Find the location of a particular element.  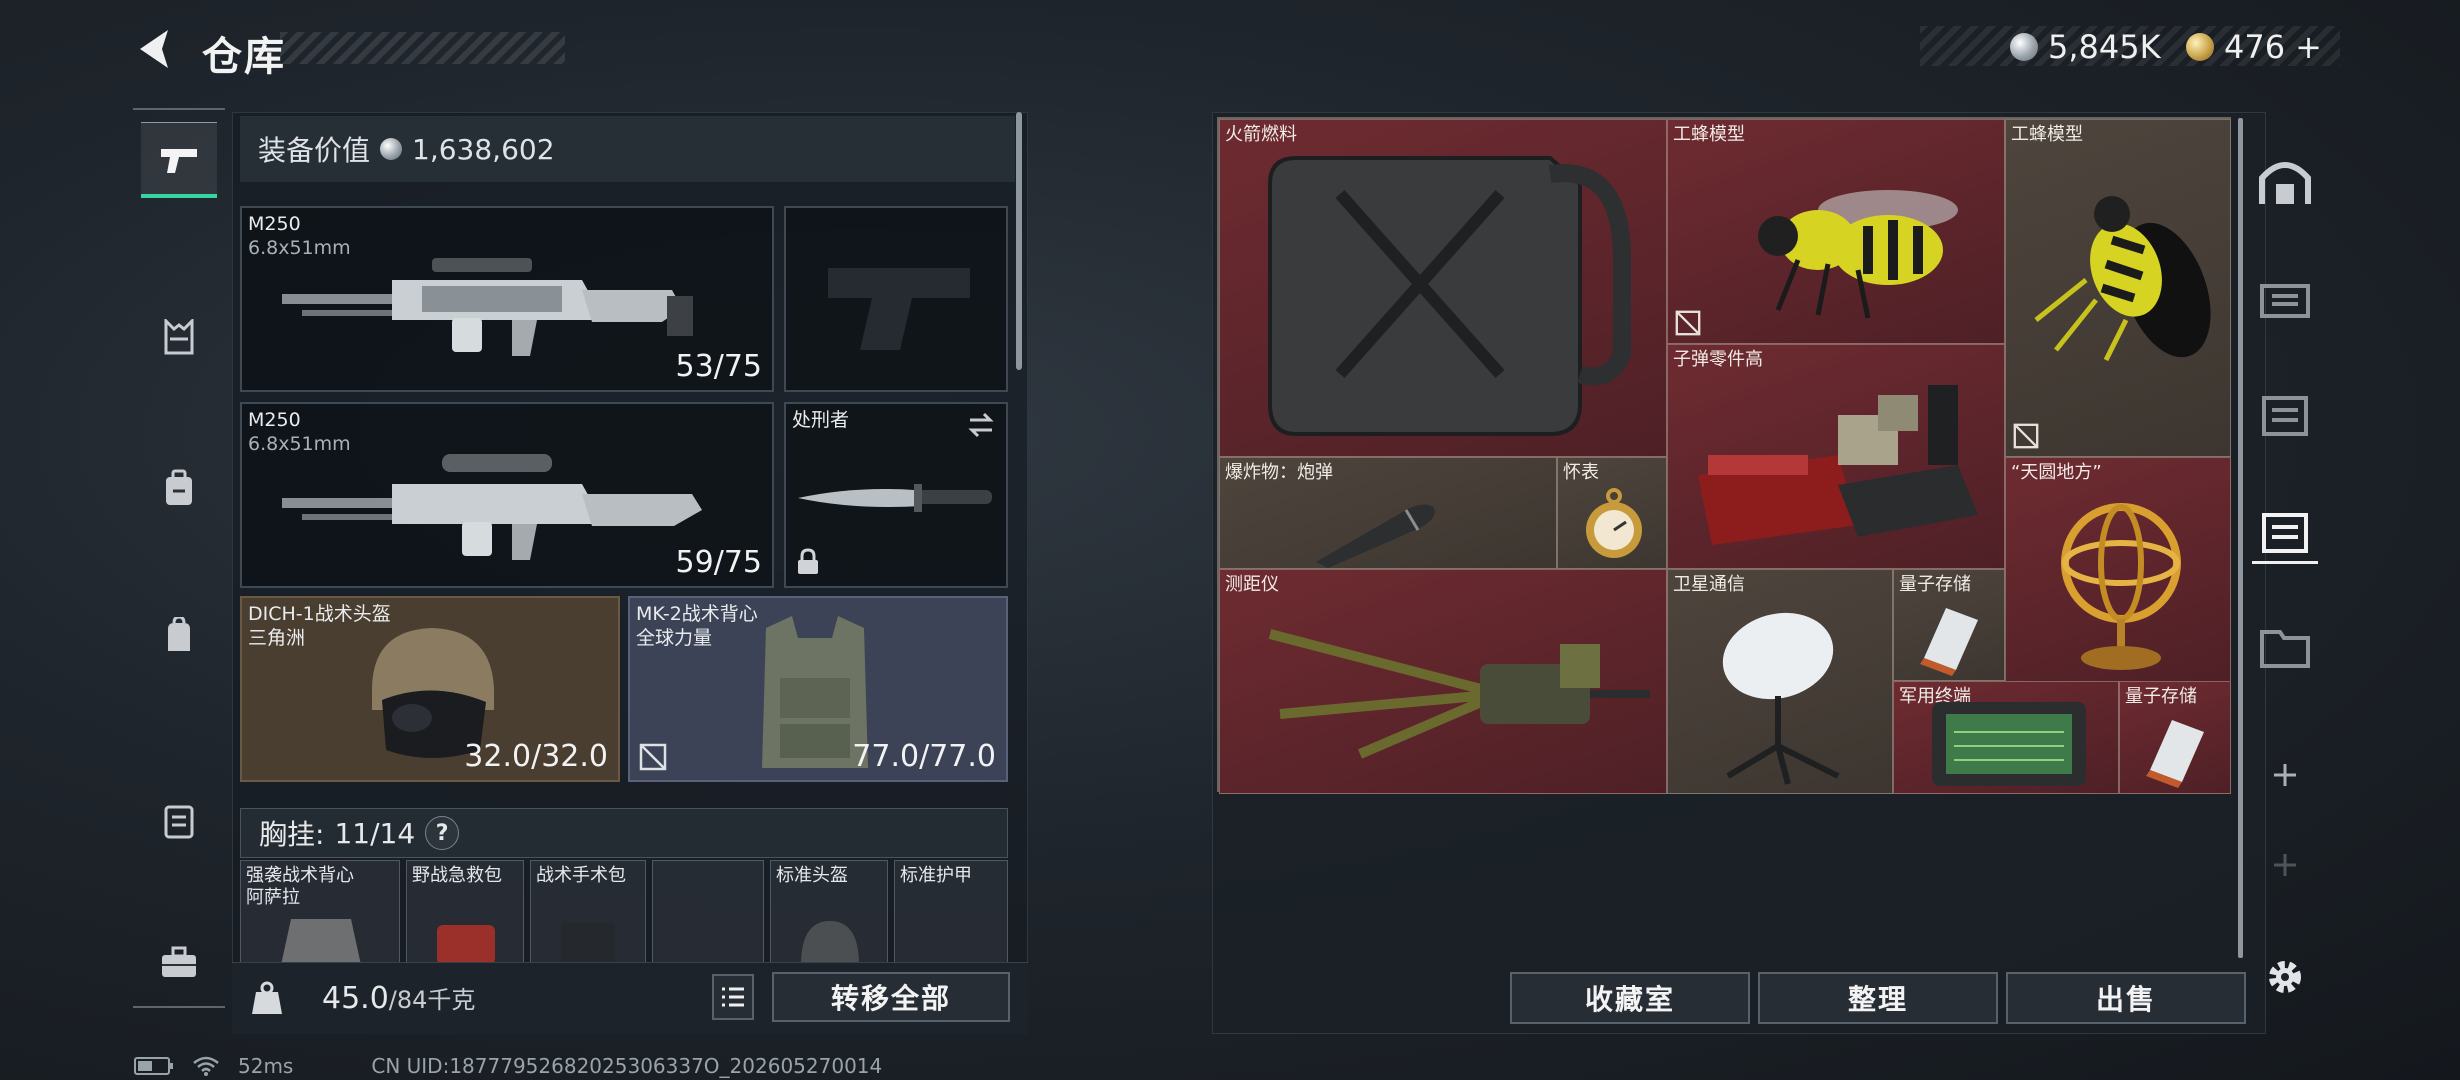

equipment-value-header: 装备价值 1,638,602 is located at coordinates (627, 149).